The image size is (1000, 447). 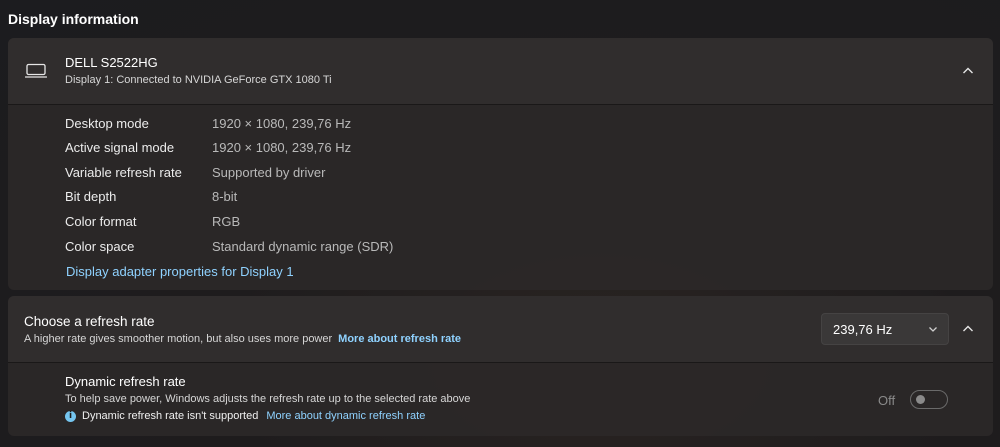 I want to click on detail-label: Bit depth, so click(x=91, y=196).